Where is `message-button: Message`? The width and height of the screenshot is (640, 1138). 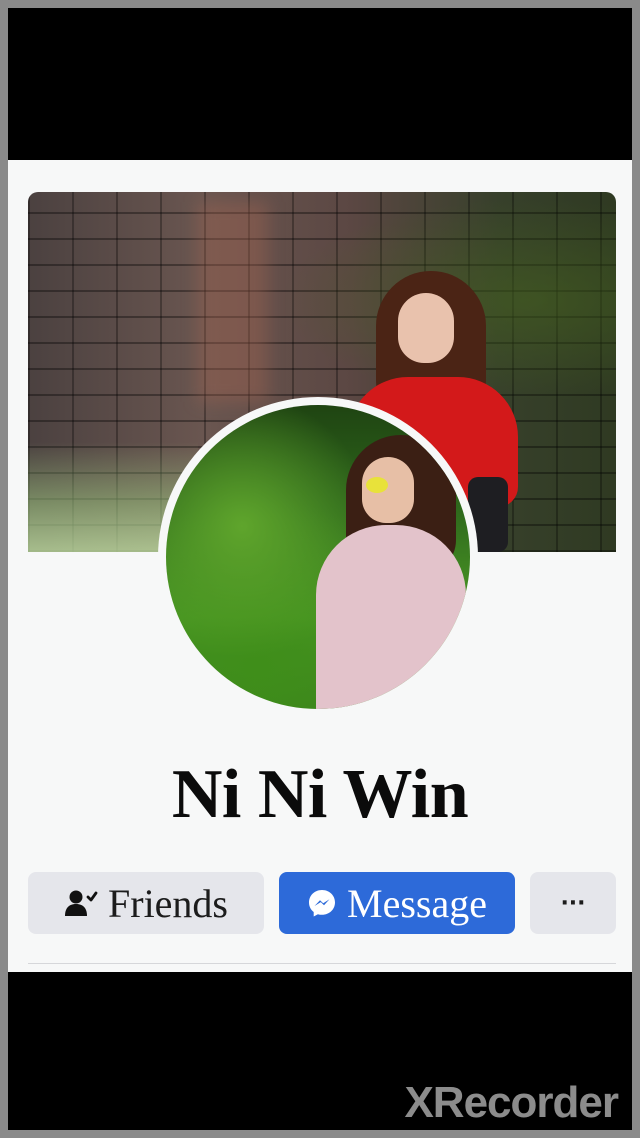 message-button: Message is located at coordinates (397, 903).